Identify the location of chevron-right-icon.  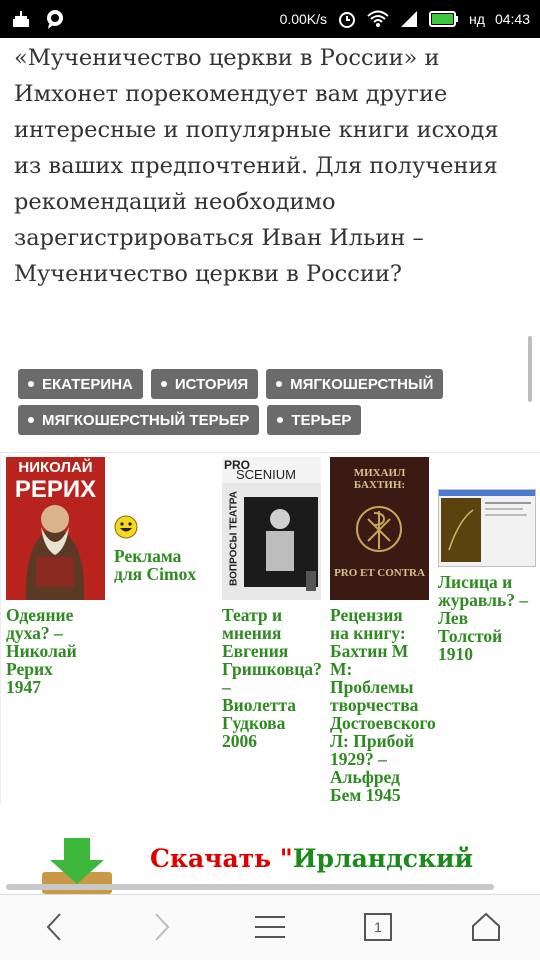
(162, 927).